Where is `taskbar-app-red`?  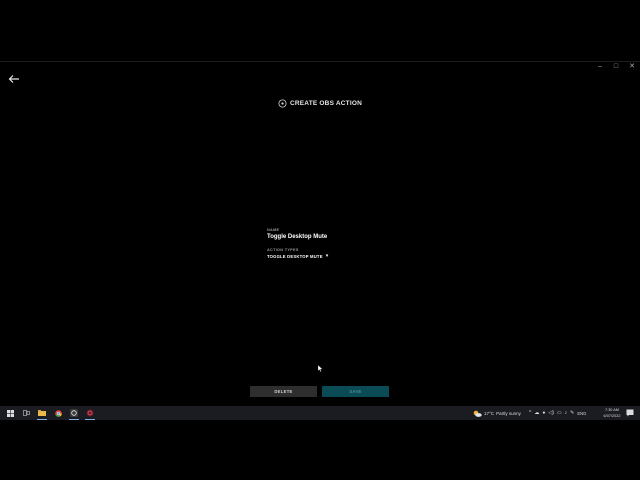 taskbar-app-red is located at coordinates (90, 413).